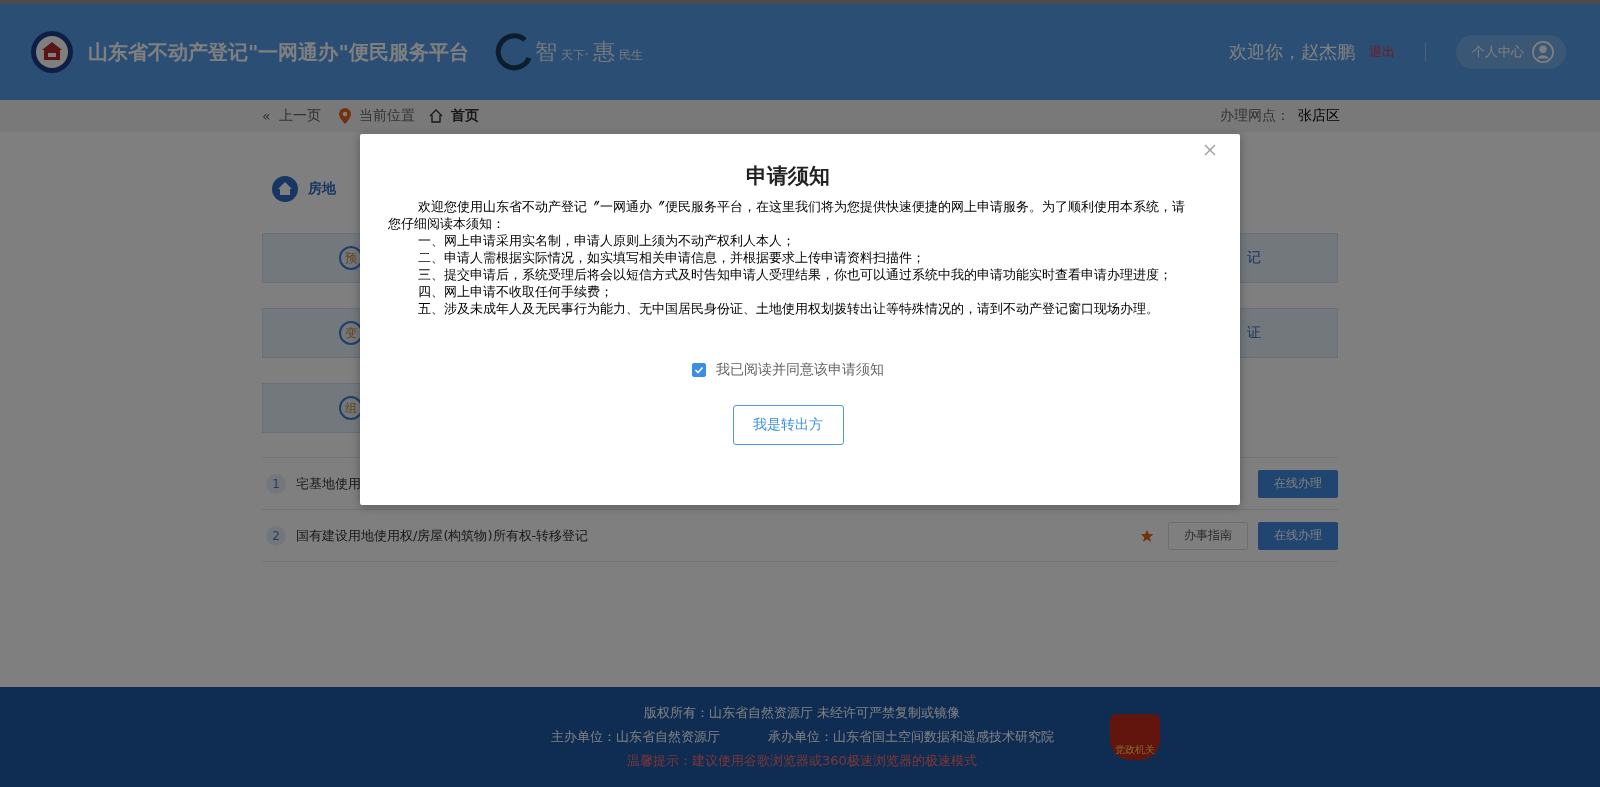  Describe the element at coordinates (788, 176) in the screenshot. I see `dialog-title: 申请须知` at that location.